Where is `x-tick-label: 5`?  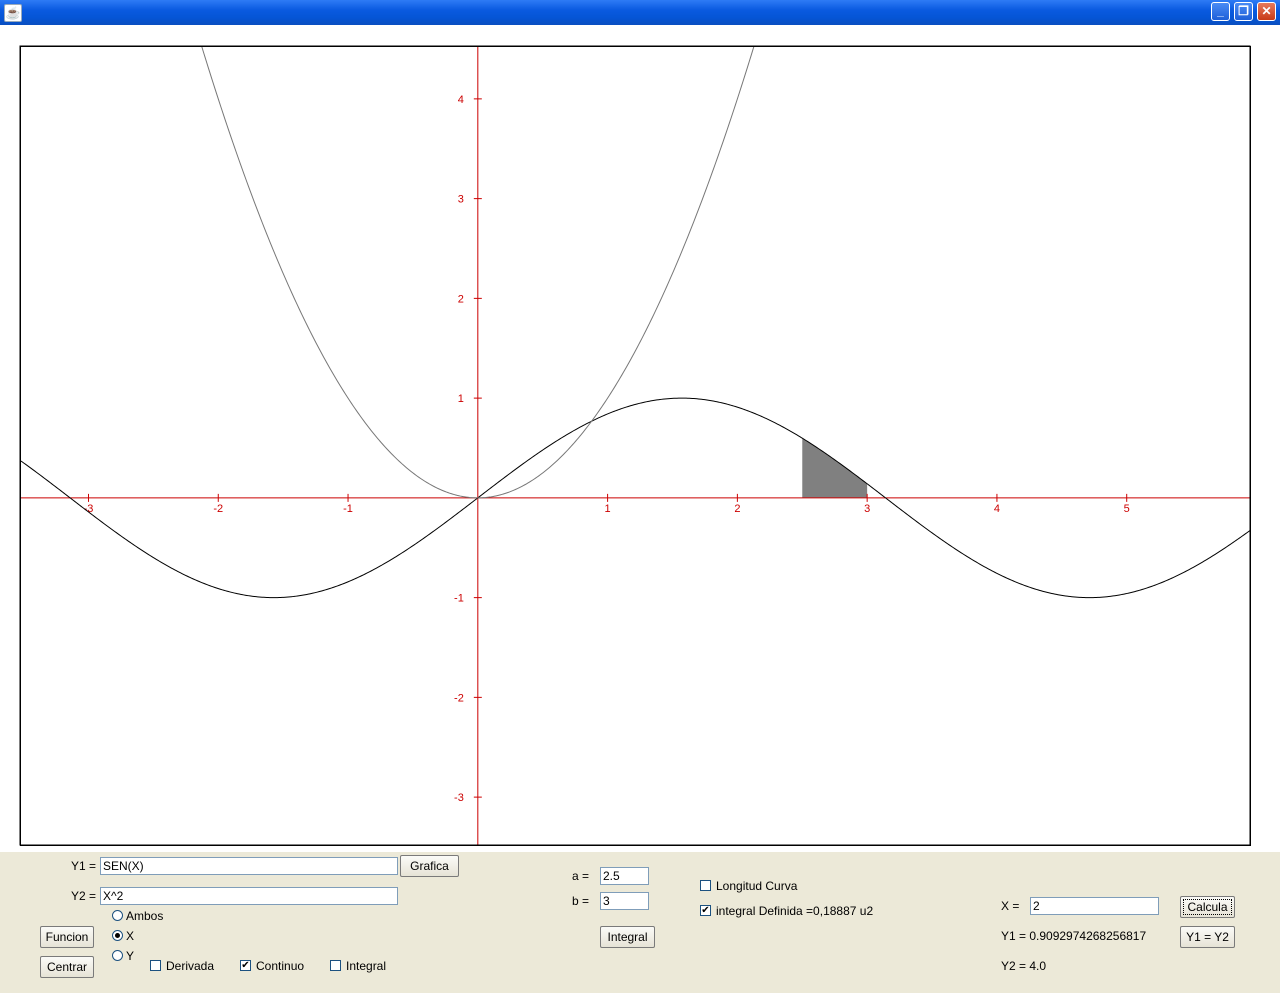 x-tick-label: 5 is located at coordinates (1127, 509).